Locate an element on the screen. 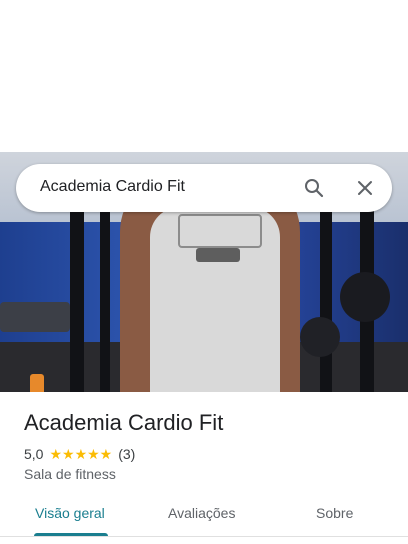 The height and width of the screenshot is (544, 408). search-icon is located at coordinates (314, 188).